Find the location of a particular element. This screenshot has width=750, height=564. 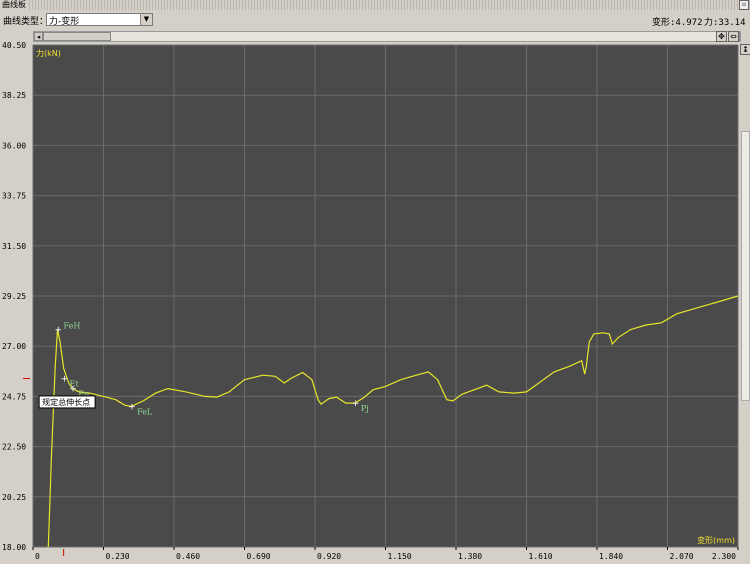

annotation-label: FeH is located at coordinates (72, 325).